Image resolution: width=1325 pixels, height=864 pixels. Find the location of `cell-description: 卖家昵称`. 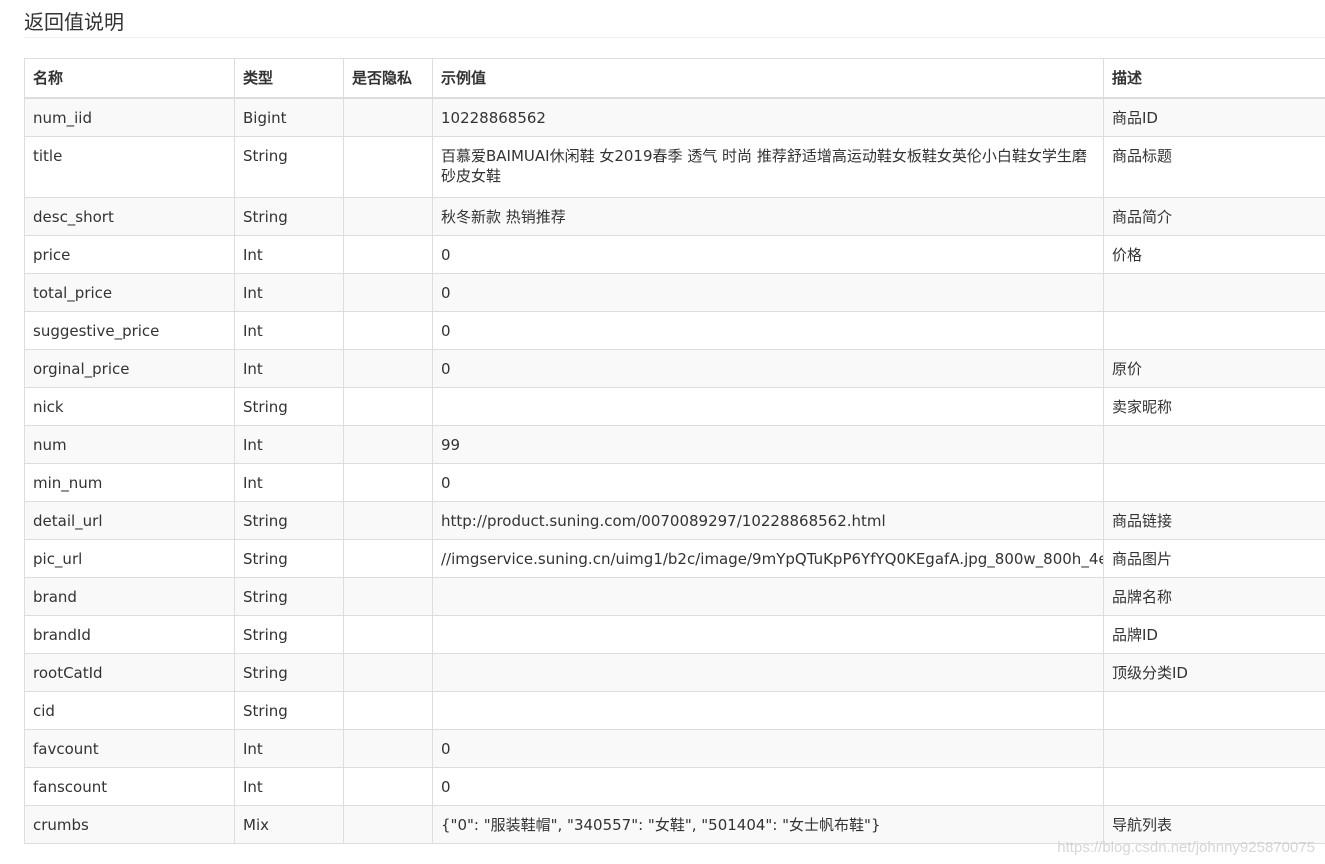

cell-description: 卖家昵称 is located at coordinates (1214, 406).